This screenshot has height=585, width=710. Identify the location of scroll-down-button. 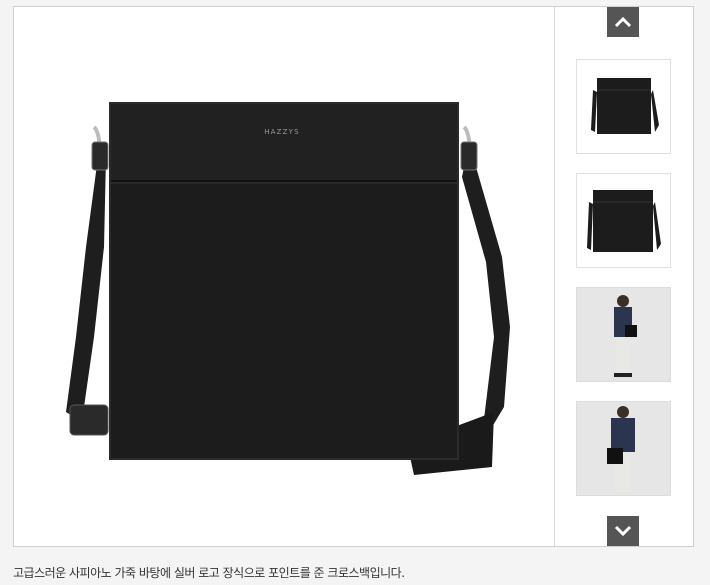
(623, 531).